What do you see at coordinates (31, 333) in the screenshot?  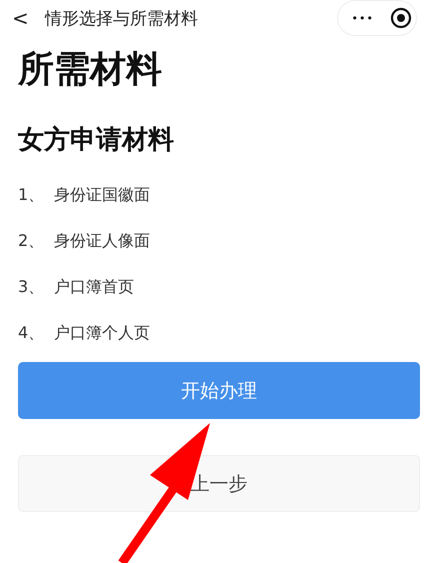 I see `item-number: 4、` at bounding box center [31, 333].